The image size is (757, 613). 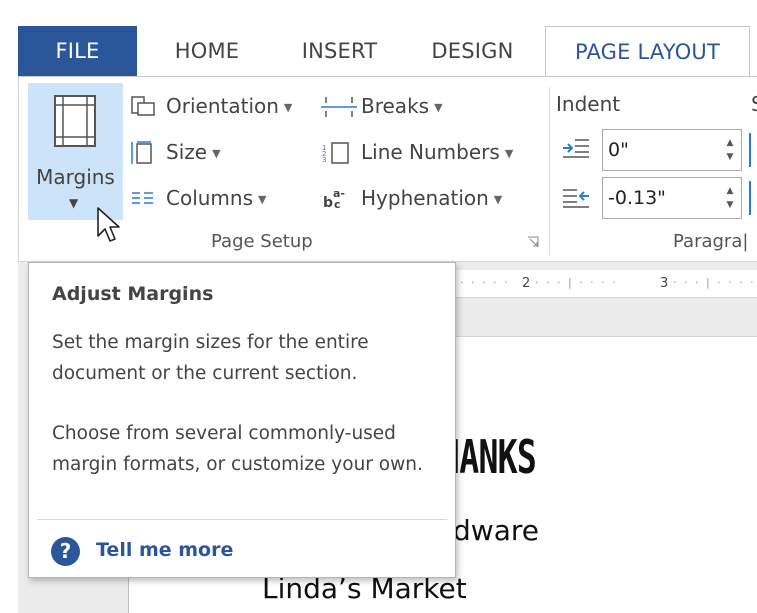 I want to click on hyphenation-button: b a- c Hyphenation ▼, so click(x=426, y=198).